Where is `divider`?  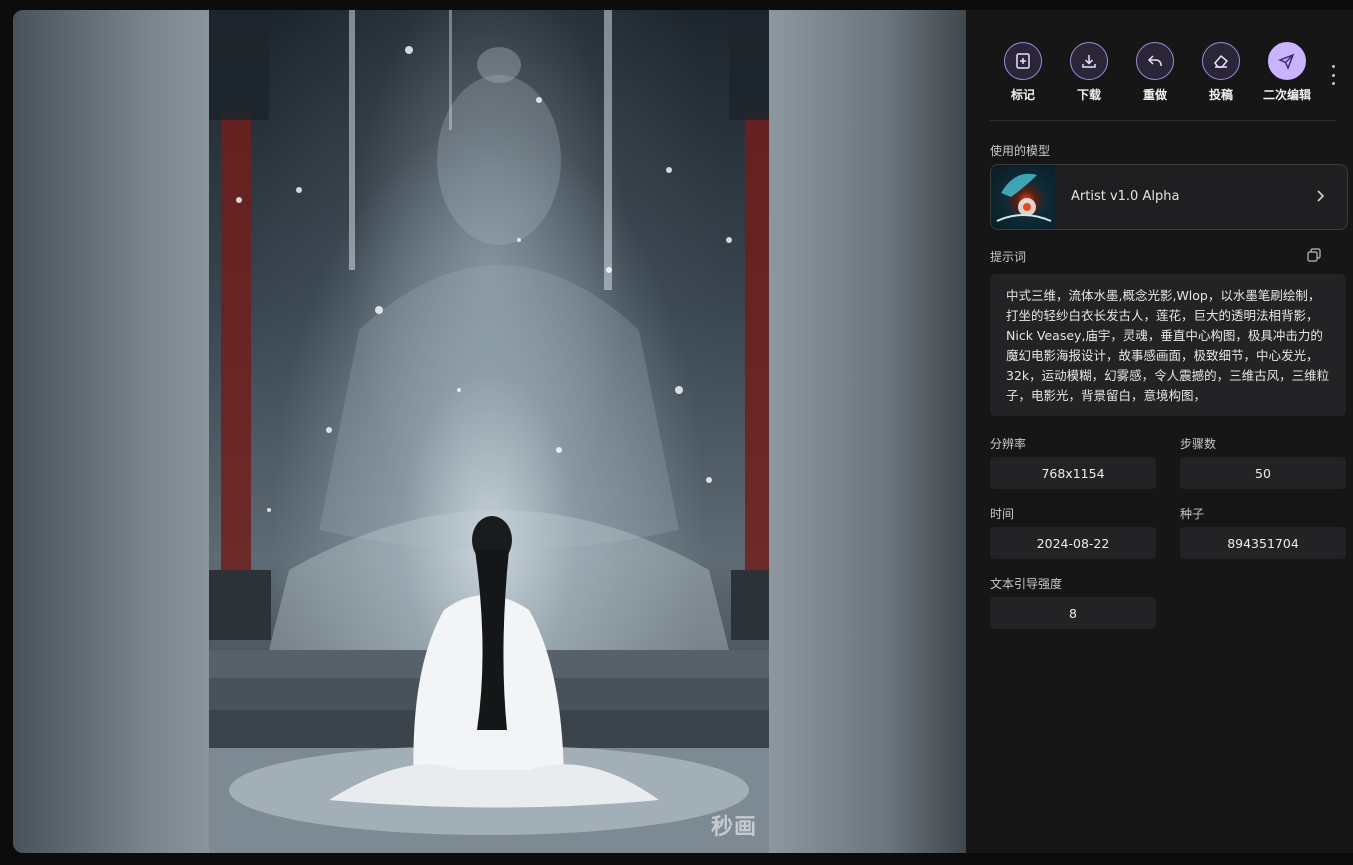
divider is located at coordinates (1163, 120).